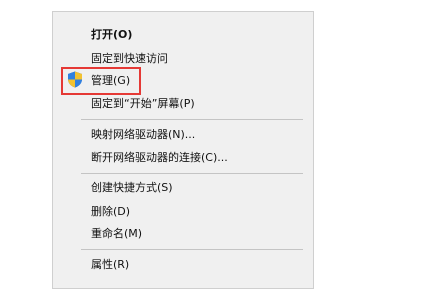 The image size is (445, 292). What do you see at coordinates (132, 188) in the screenshot?
I see `menu-item-create-shortcut: 创建快捷方式(S)` at bounding box center [132, 188].